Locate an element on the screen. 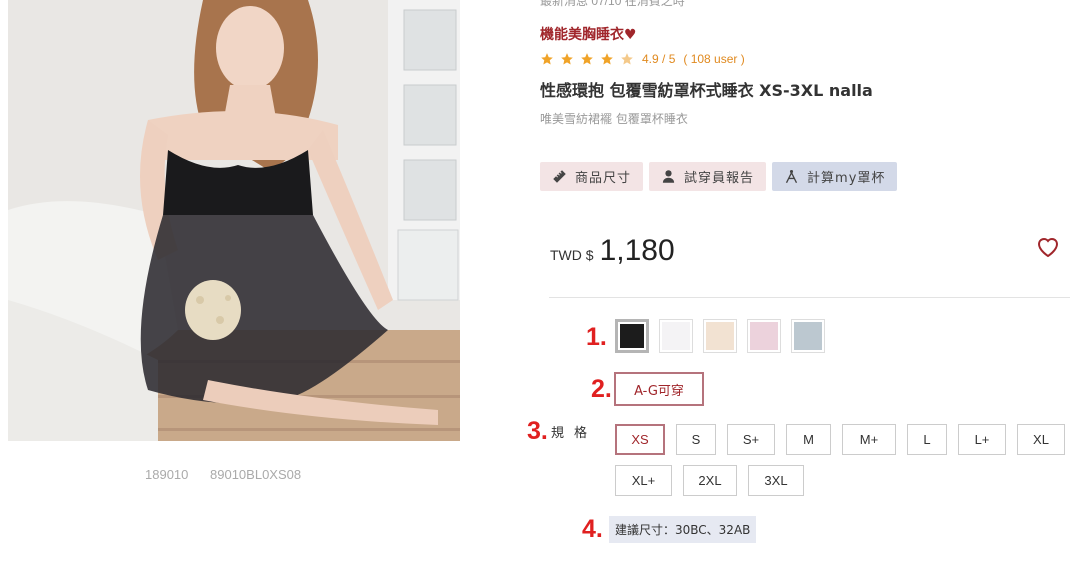  product-subtitle: 唯美雪紡裙襬 包覆罩杯睡衣 is located at coordinates (614, 119).